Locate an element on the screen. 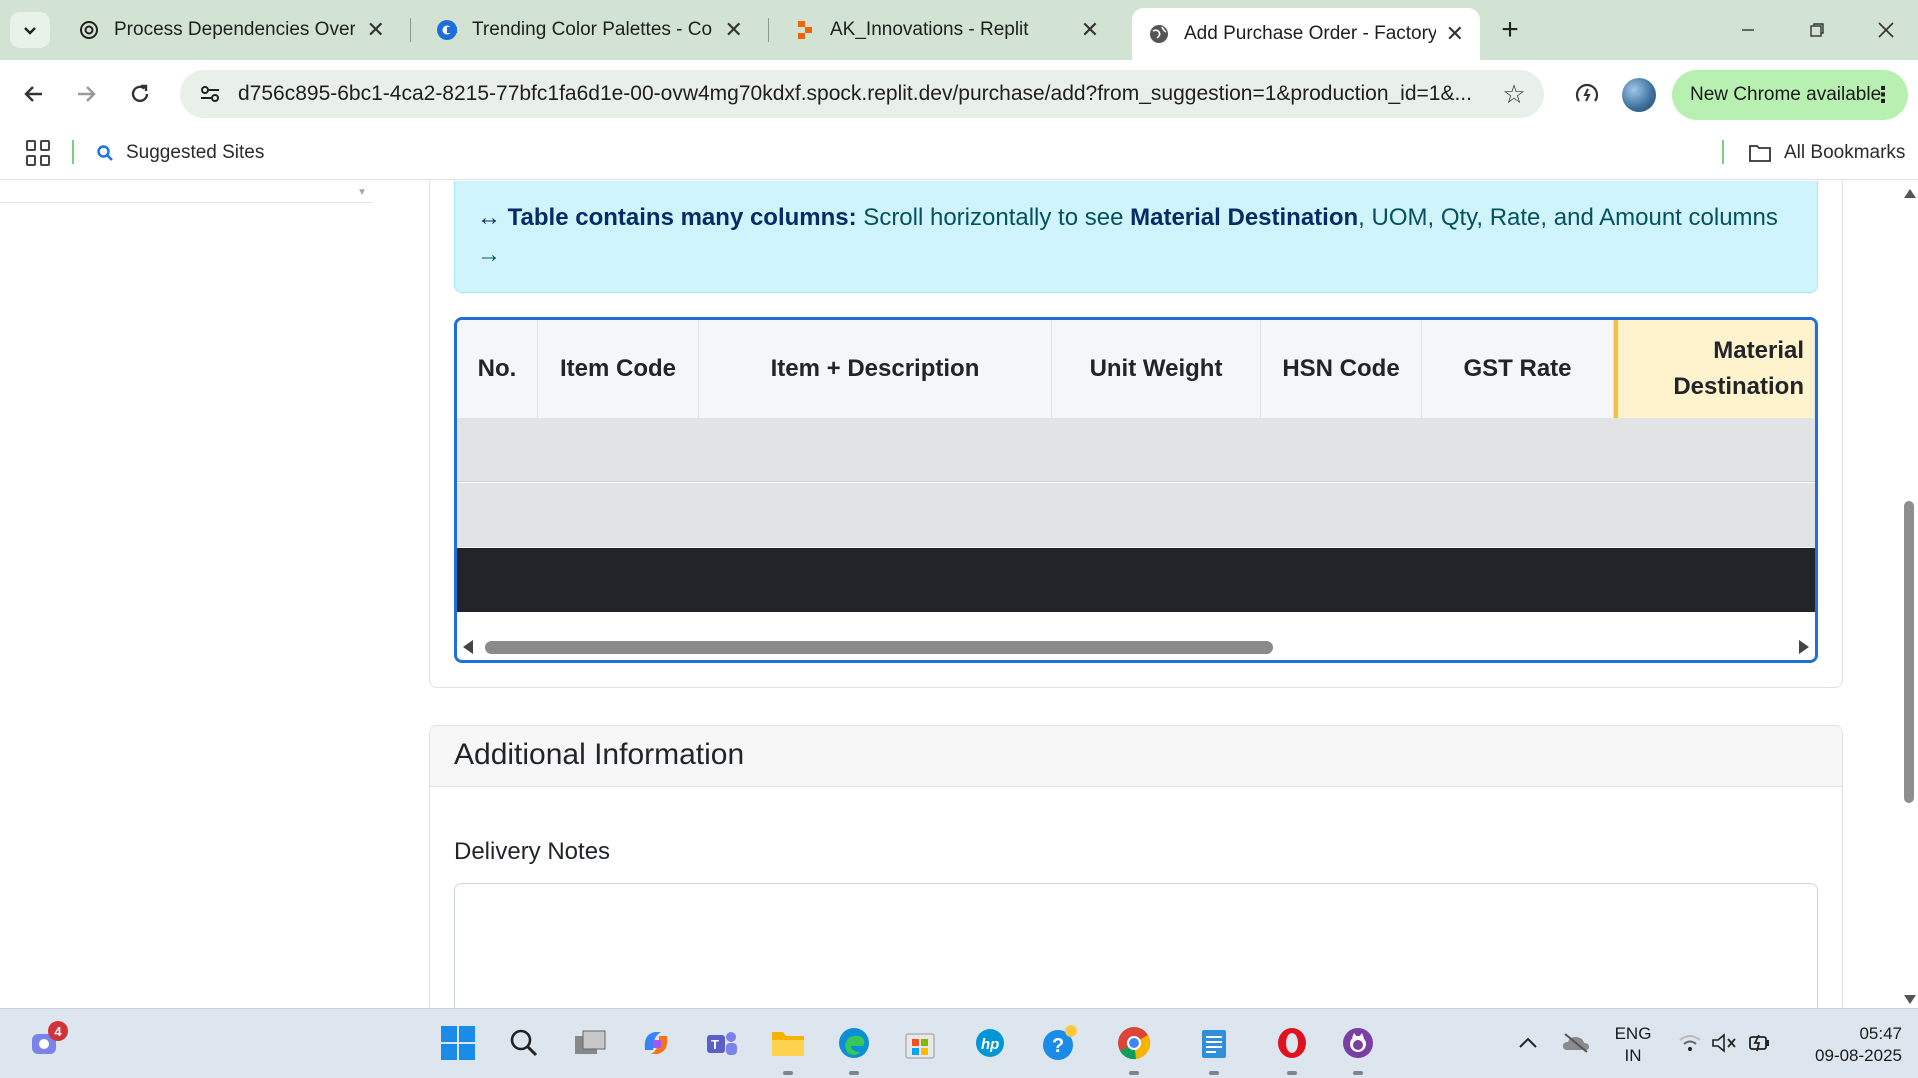  tab-title: Process Dependencies Overview is located at coordinates (235, 29).